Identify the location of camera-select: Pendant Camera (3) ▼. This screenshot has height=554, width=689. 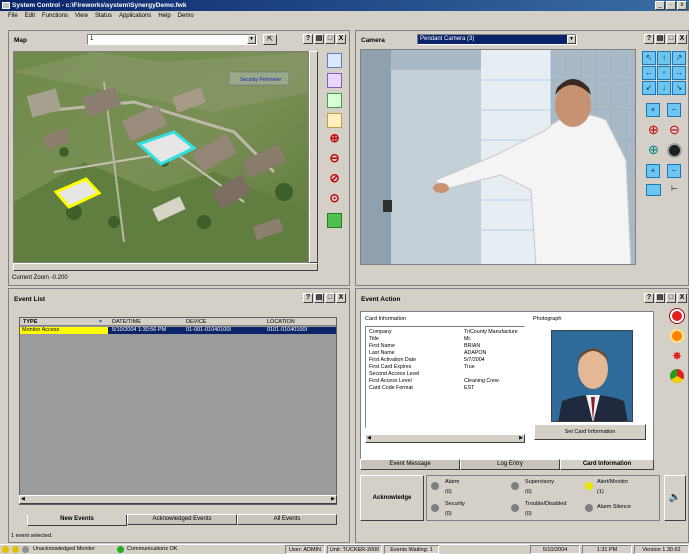
(497, 39).